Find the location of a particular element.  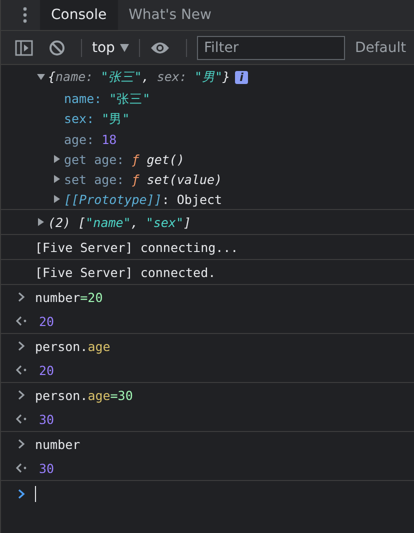

info-badge: i is located at coordinates (241, 77).